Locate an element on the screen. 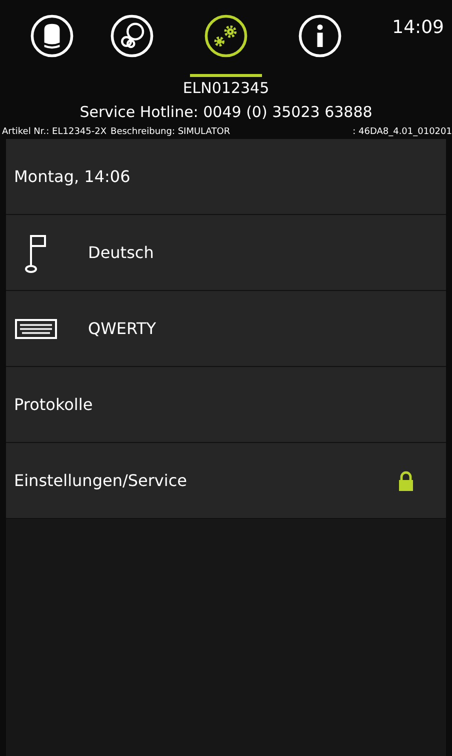  gears-icon is located at coordinates (226, 36).